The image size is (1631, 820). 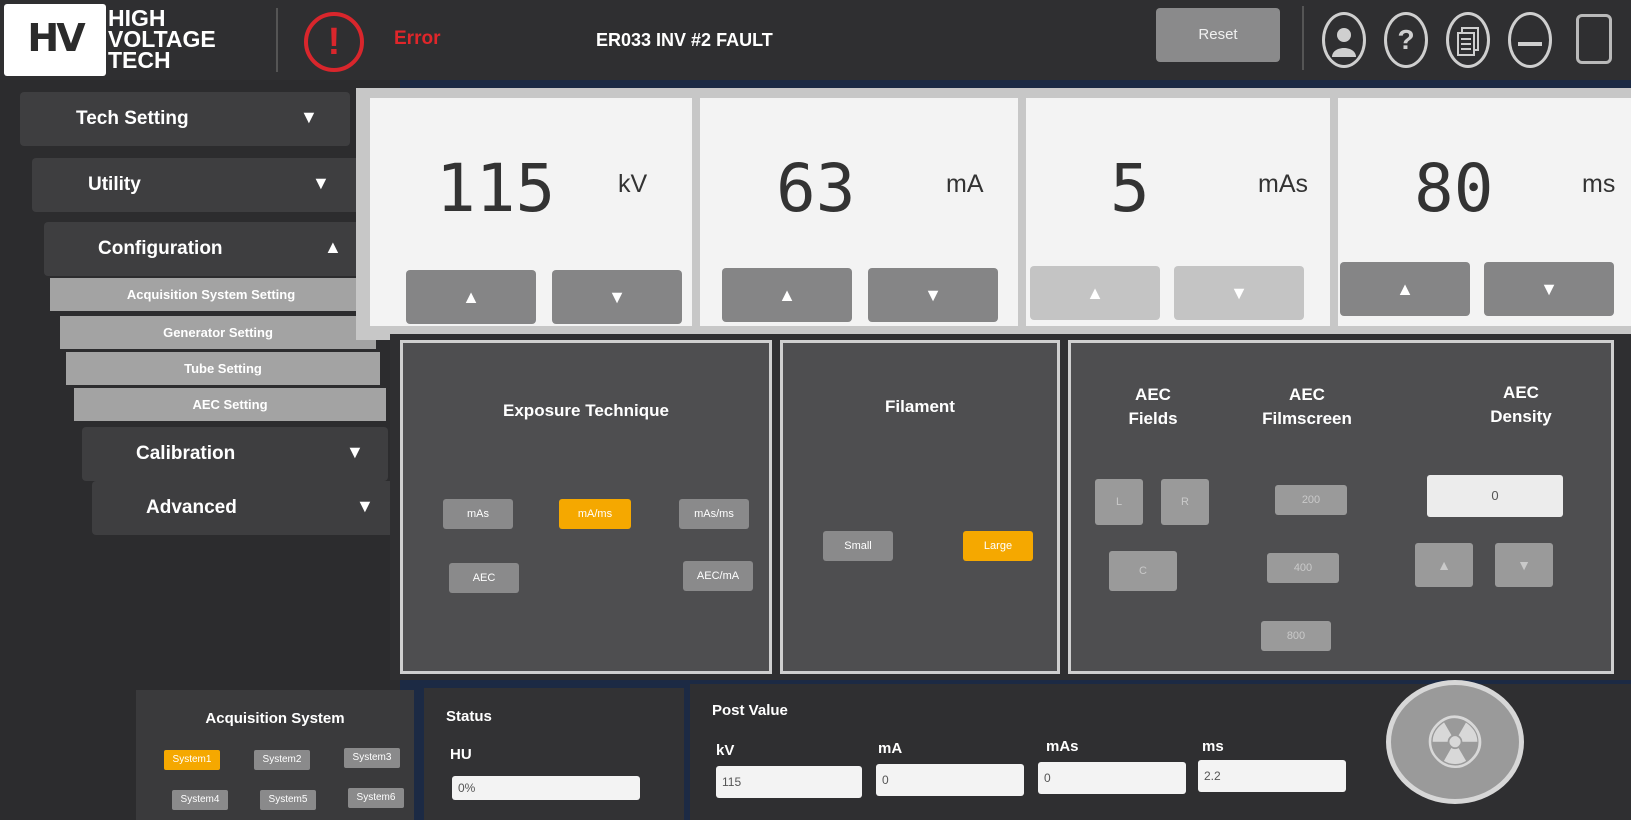 What do you see at coordinates (586, 410) in the screenshot?
I see `exposure-technique-title: Exposure Technique` at bounding box center [586, 410].